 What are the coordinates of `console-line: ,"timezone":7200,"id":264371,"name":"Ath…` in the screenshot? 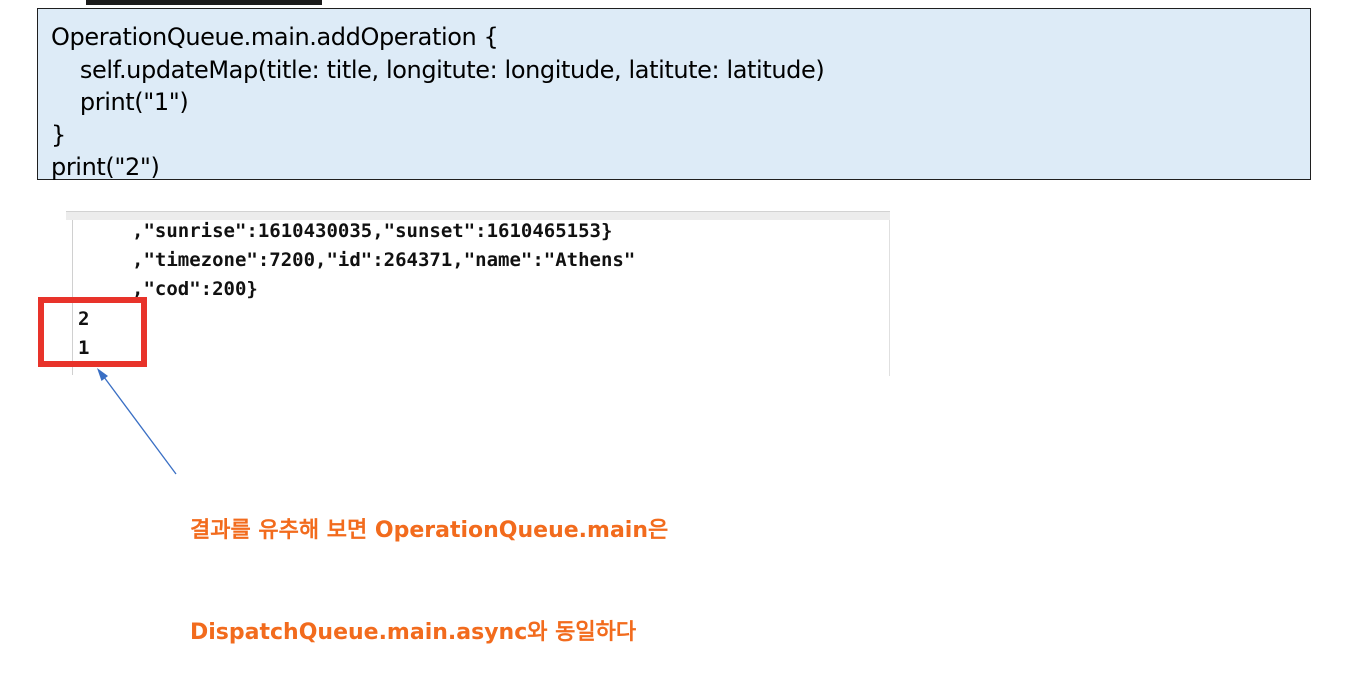 It's located at (384, 260).